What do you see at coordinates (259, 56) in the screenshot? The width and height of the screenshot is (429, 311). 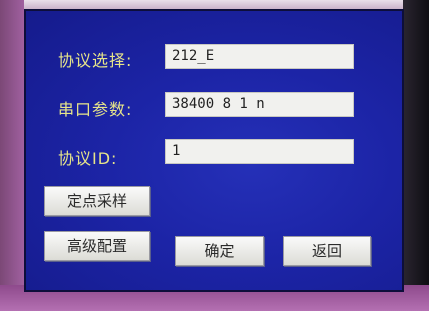 I see `protocol-select-field: 212_E` at bounding box center [259, 56].